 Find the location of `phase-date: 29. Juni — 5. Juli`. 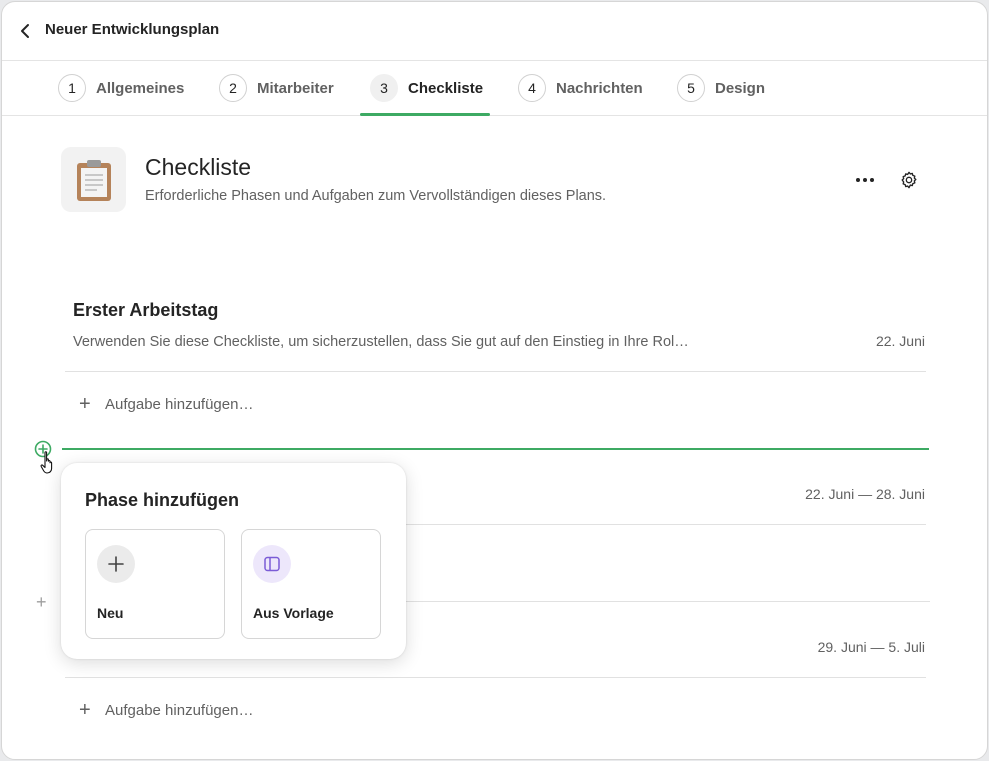

phase-date: 29. Juni — 5. Juli is located at coordinates (871, 647).